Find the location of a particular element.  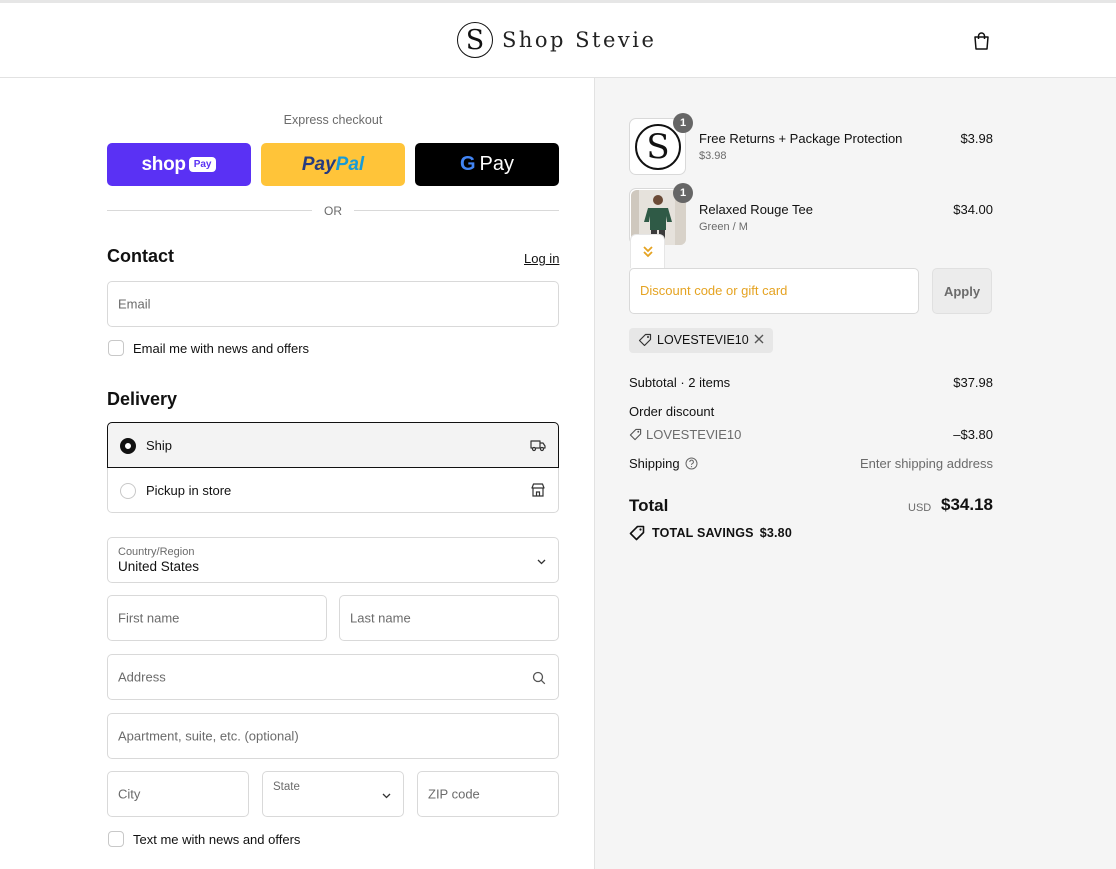

help-circle-icon is located at coordinates (691, 463).